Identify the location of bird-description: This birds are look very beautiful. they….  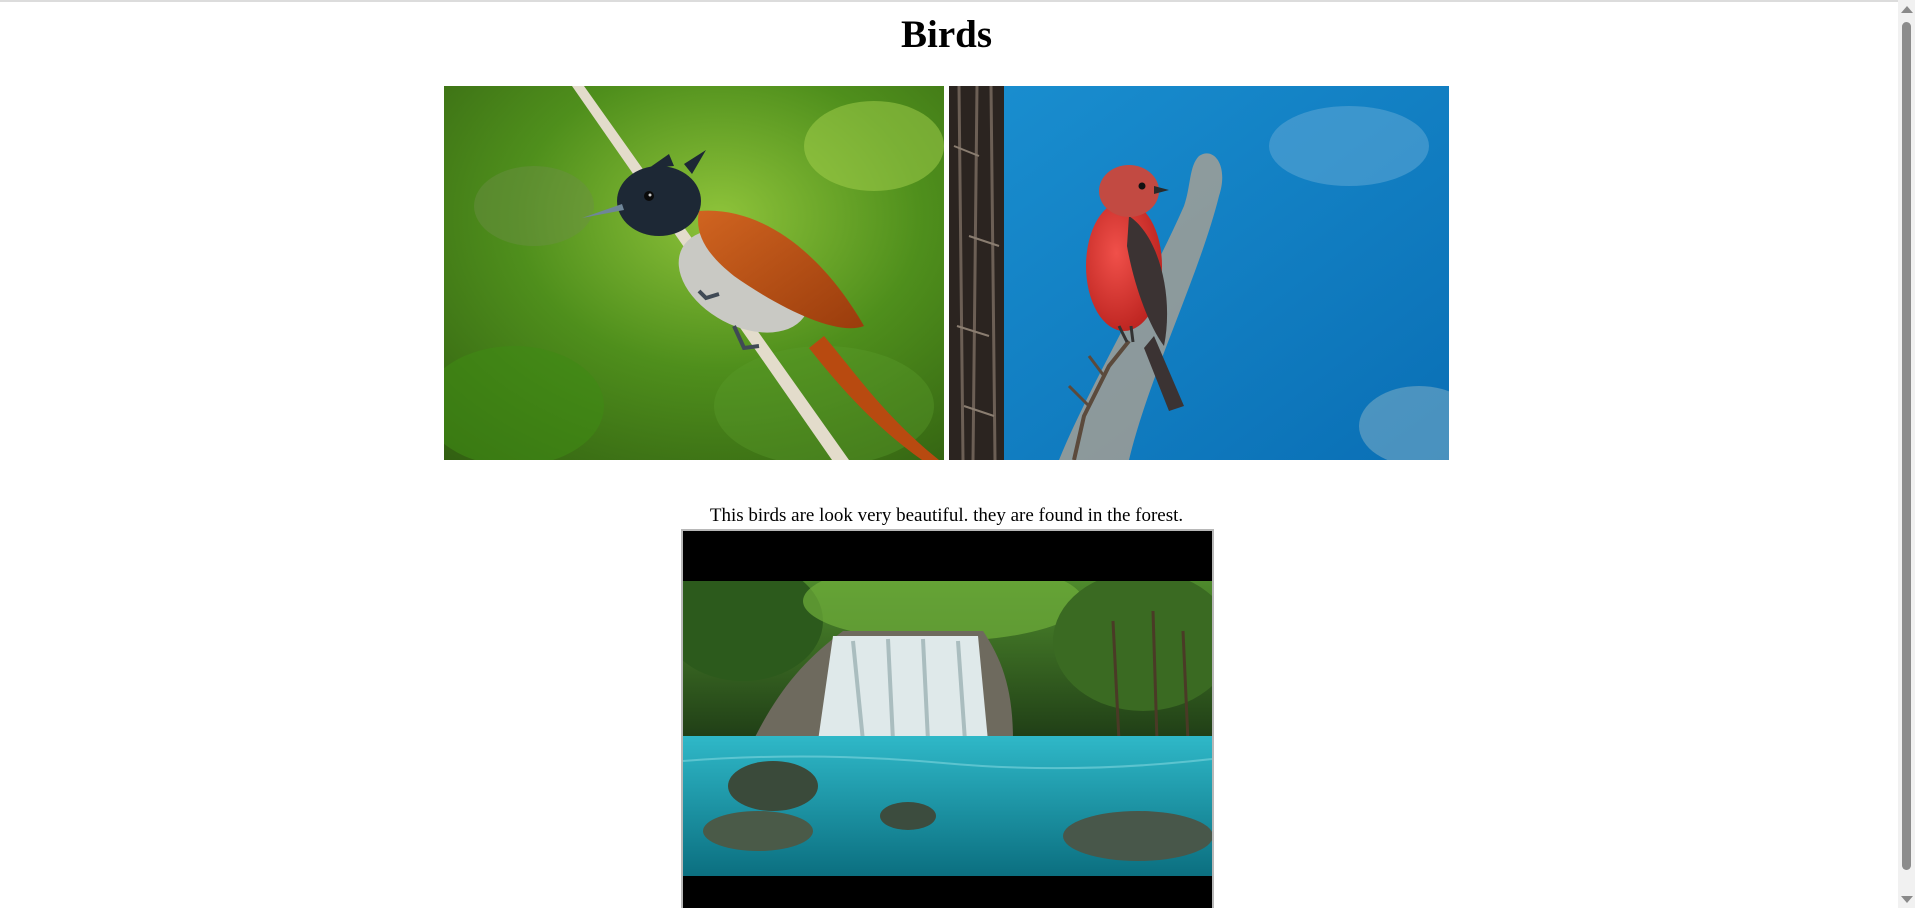
(946, 515).